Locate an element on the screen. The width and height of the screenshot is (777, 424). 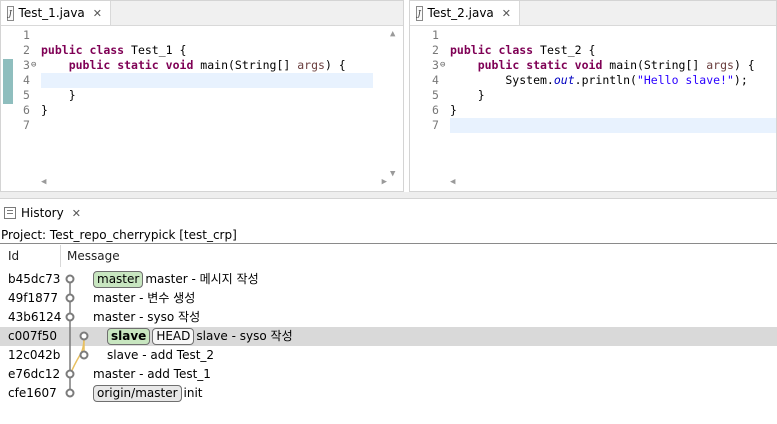
commit-message: slave - add Test_2 is located at coordinates (161, 355).